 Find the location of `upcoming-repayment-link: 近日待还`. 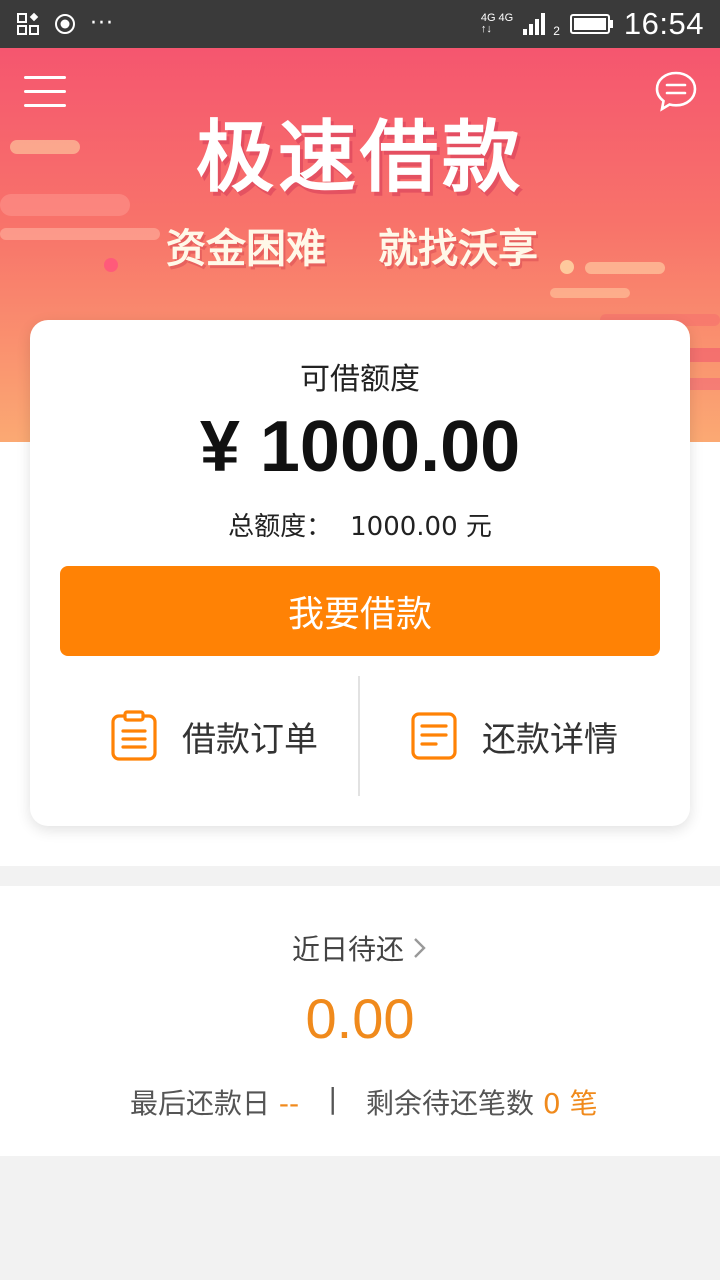

upcoming-repayment-link: 近日待还 is located at coordinates (360, 948).